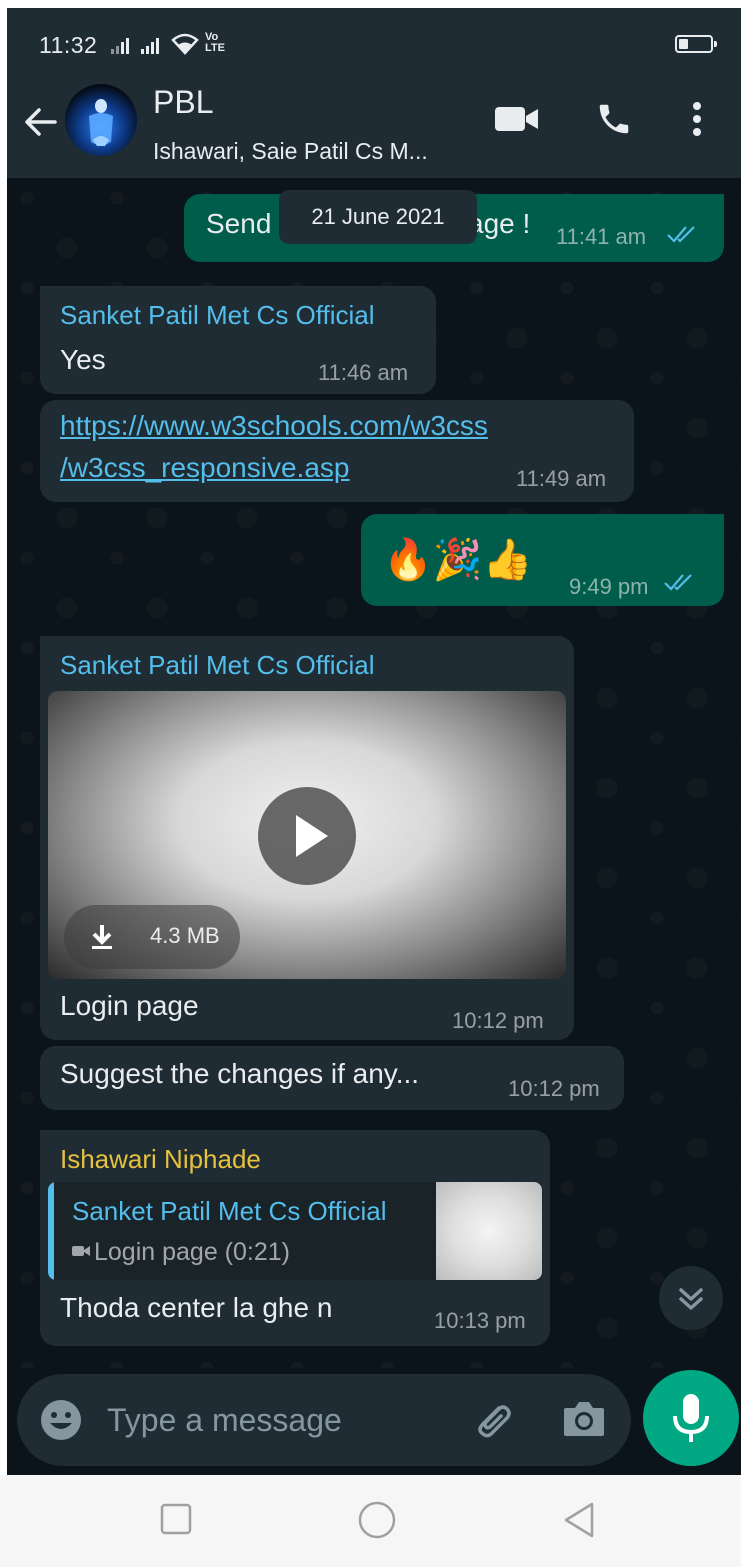 The height and width of the screenshot is (1567, 741). I want to click on video-thumbnail: 4.3 MB, so click(307, 835).